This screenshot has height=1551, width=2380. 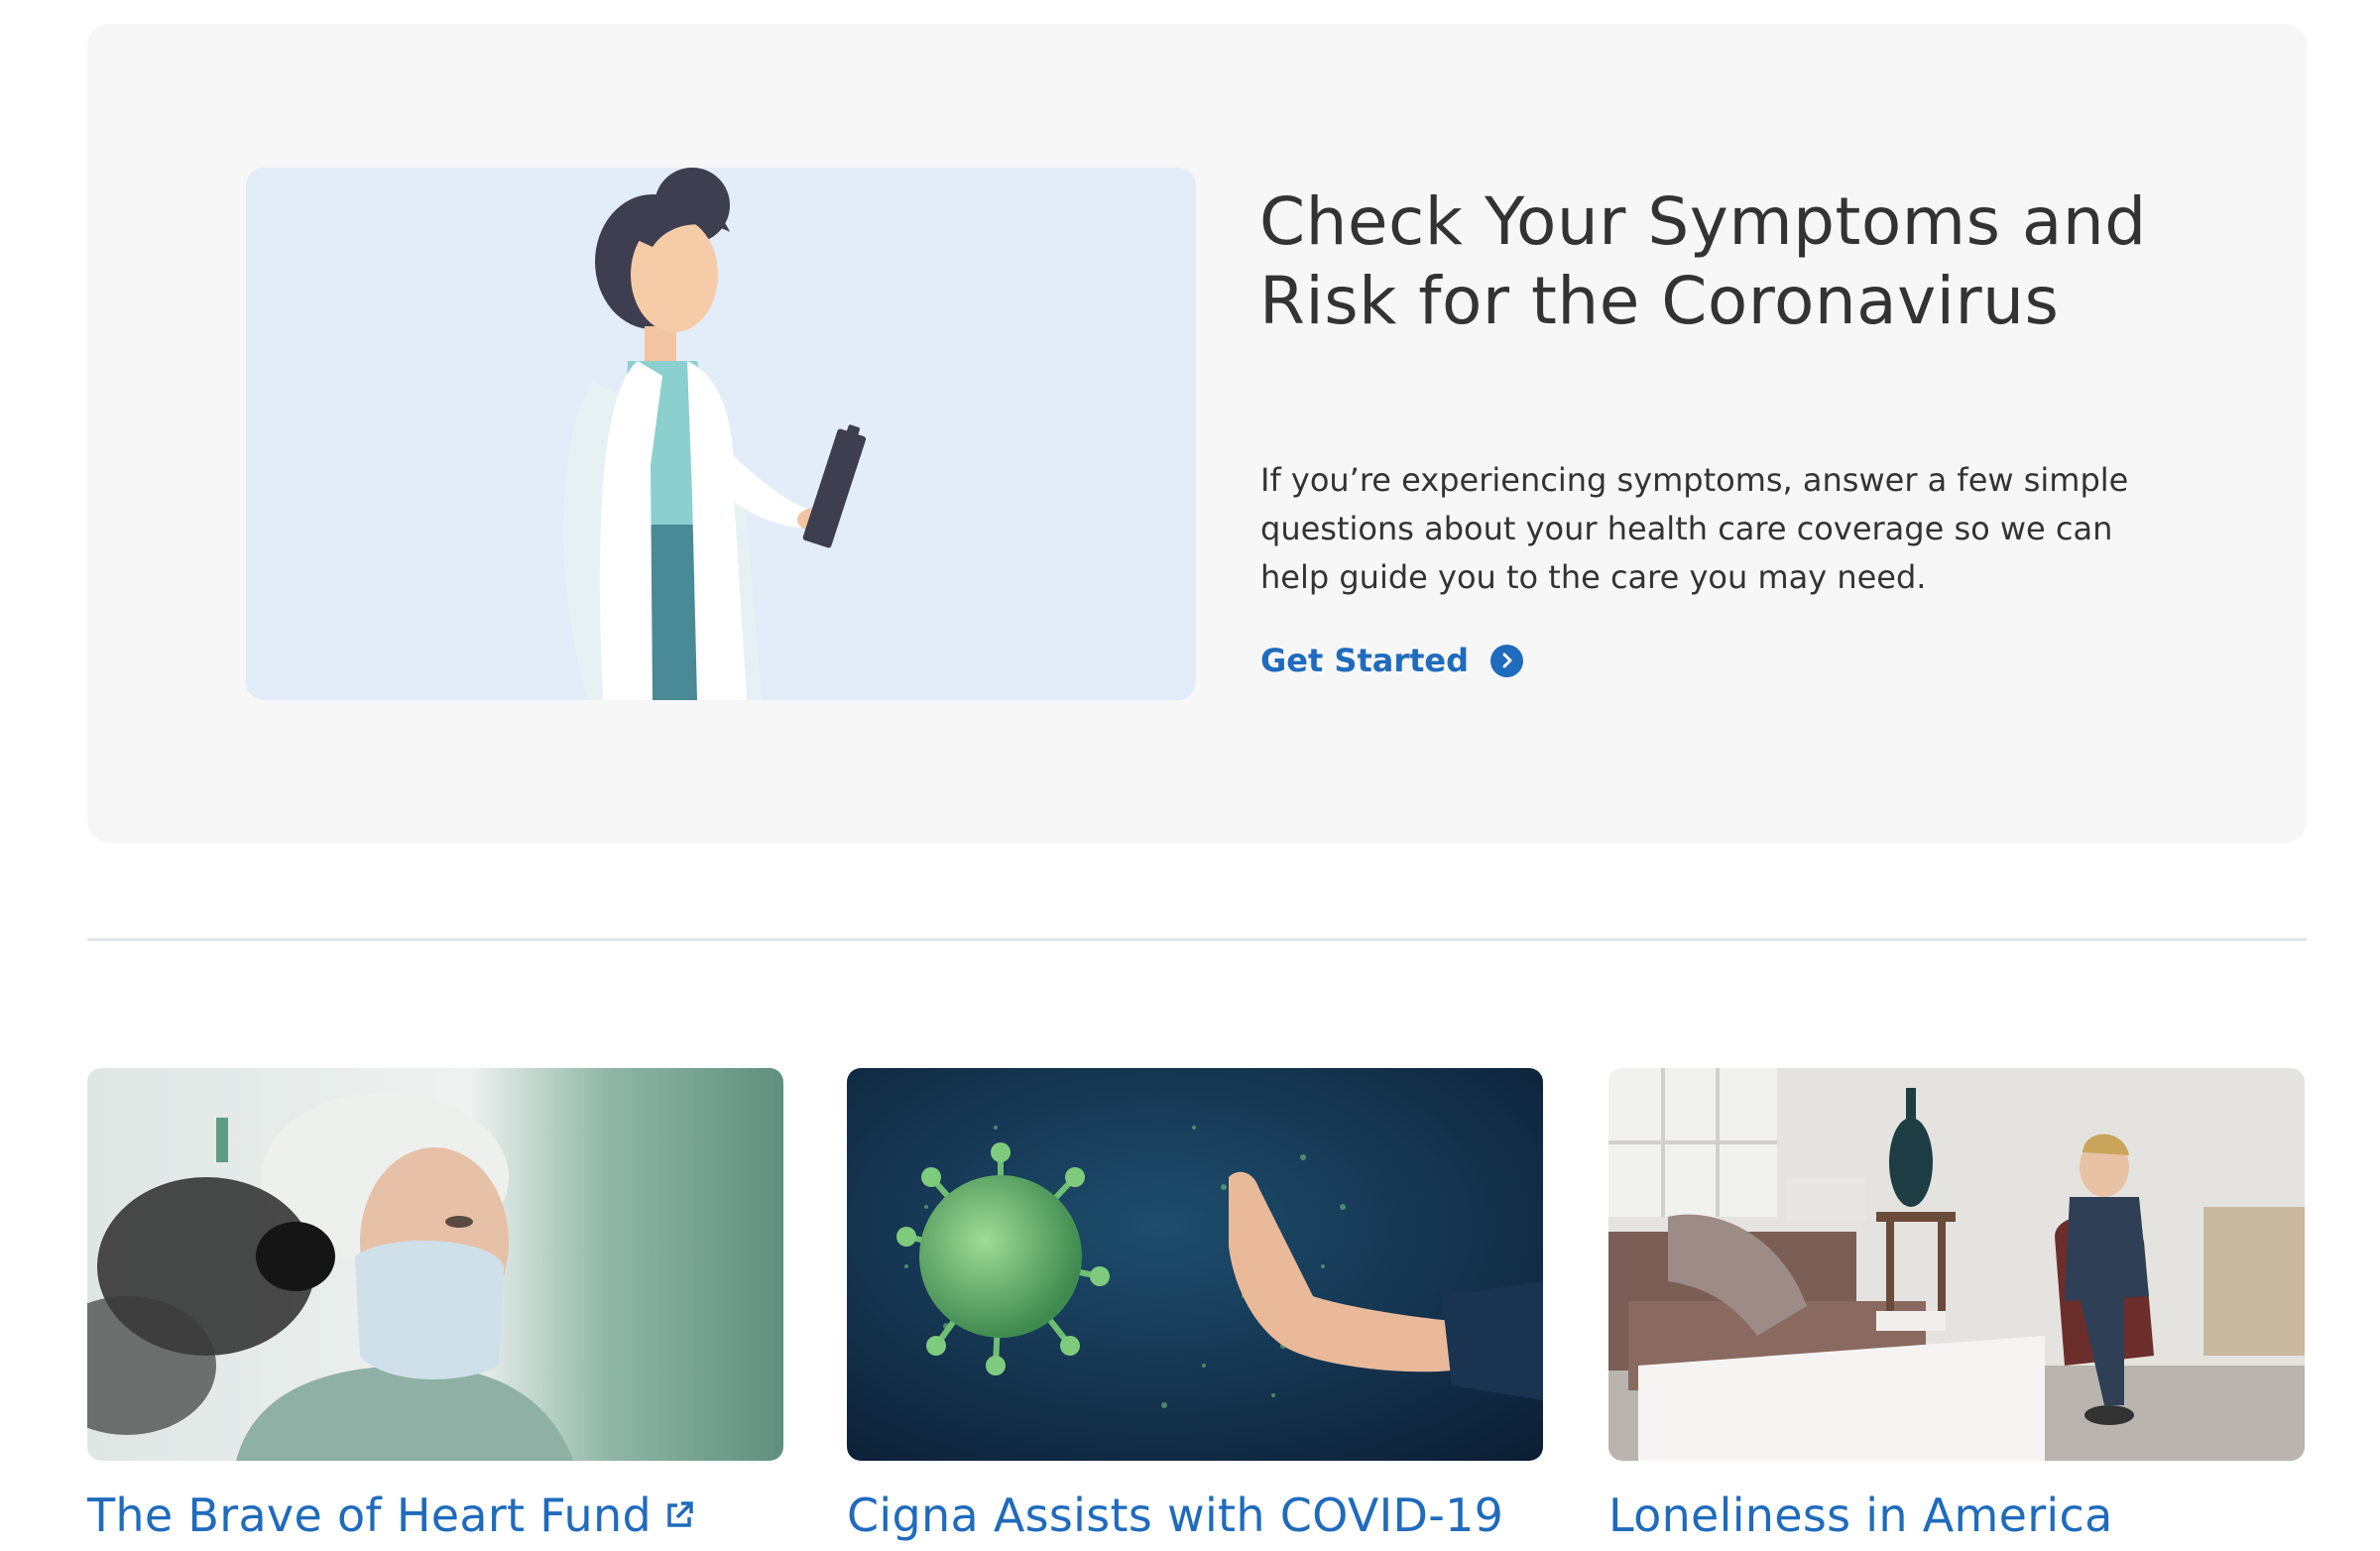 What do you see at coordinates (369, 1515) in the screenshot?
I see `card-title-label: The Brave of Heart Fund` at bounding box center [369, 1515].